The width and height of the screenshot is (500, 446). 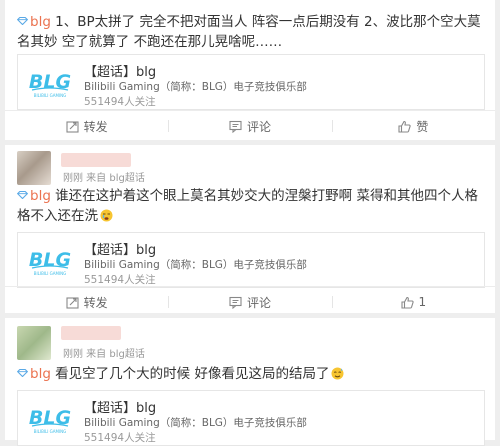 I want to click on crying-emoji-icon, so click(x=106, y=215).